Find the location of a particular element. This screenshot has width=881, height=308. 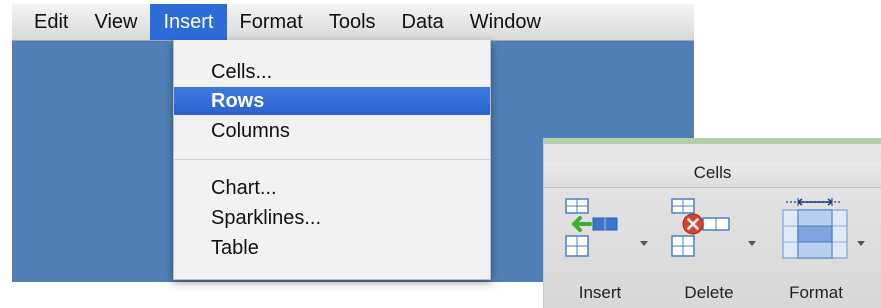

menu-item-table: Table is located at coordinates (332, 248).